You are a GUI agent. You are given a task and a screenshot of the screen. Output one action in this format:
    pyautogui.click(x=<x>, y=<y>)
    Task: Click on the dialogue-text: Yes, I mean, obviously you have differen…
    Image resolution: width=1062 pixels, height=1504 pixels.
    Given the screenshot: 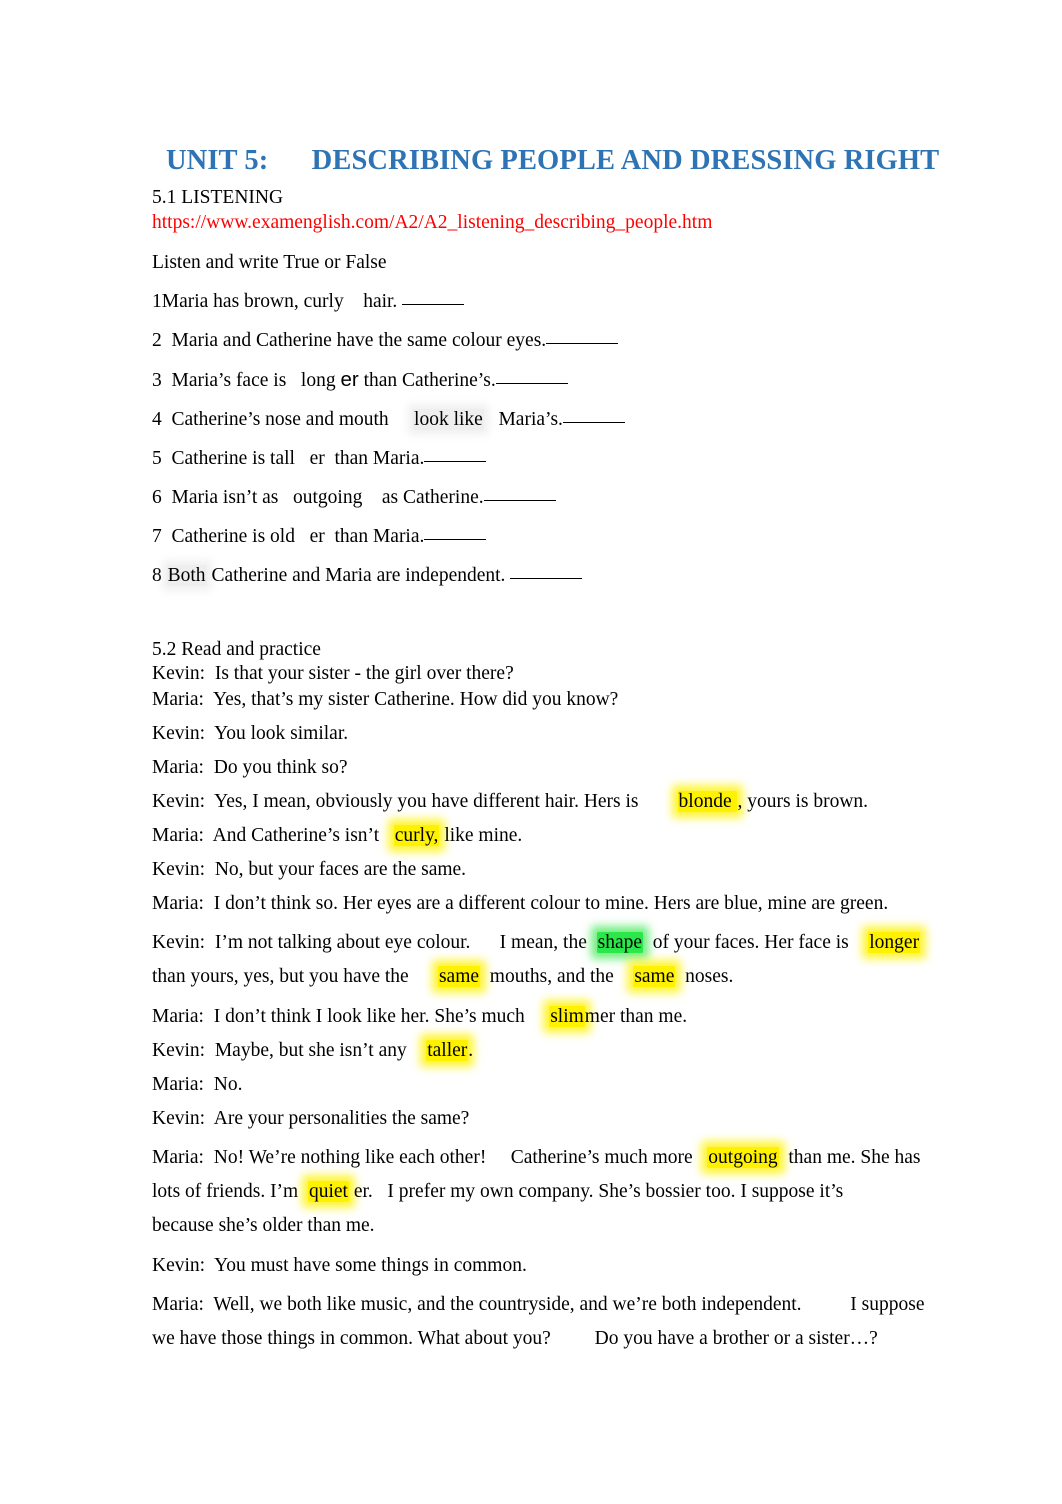 What is the action you would take?
    pyautogui.click(x=441, y=801)
    